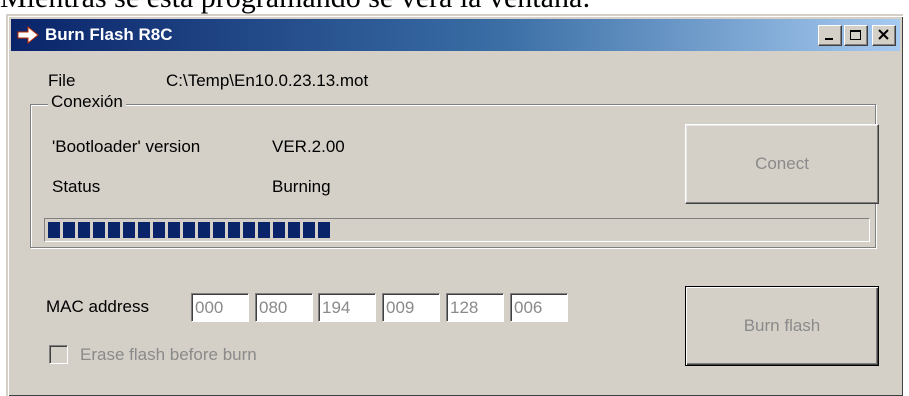 The image size is (909, 396). What do you see at coordinates (126, 146) in the screenshot?
I see `bootloader-version-label: 'Bootloader' version` at bounding box center [126, 146].